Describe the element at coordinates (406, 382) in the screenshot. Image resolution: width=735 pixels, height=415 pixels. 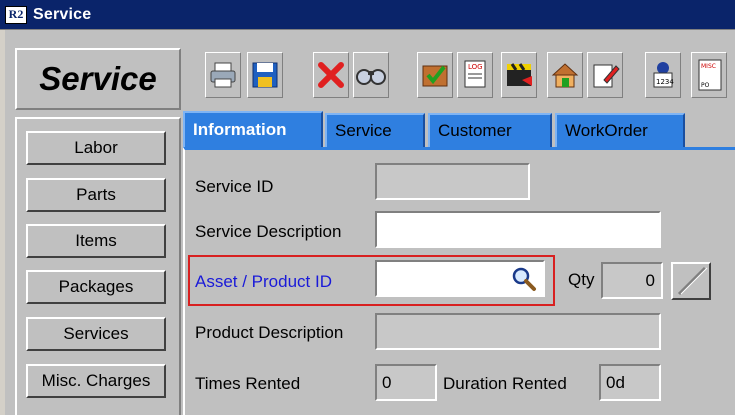
I see `times-rented-field: 0` at that location.